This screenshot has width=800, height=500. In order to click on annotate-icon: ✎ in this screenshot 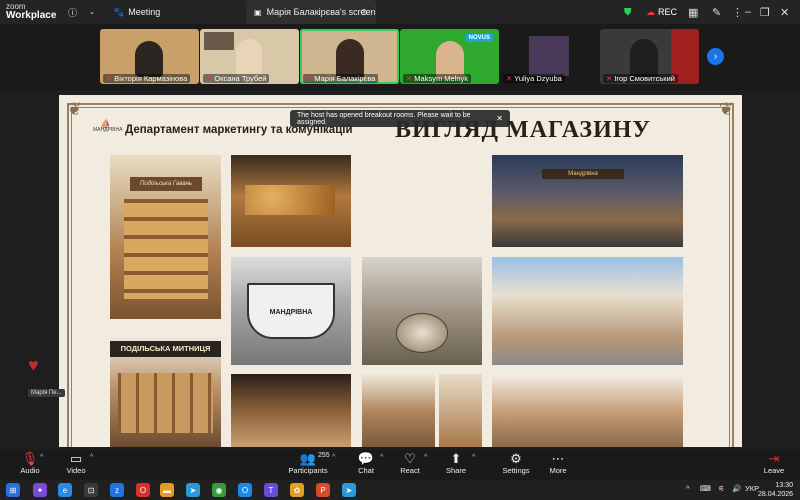, I will do `click(716, 12)`.